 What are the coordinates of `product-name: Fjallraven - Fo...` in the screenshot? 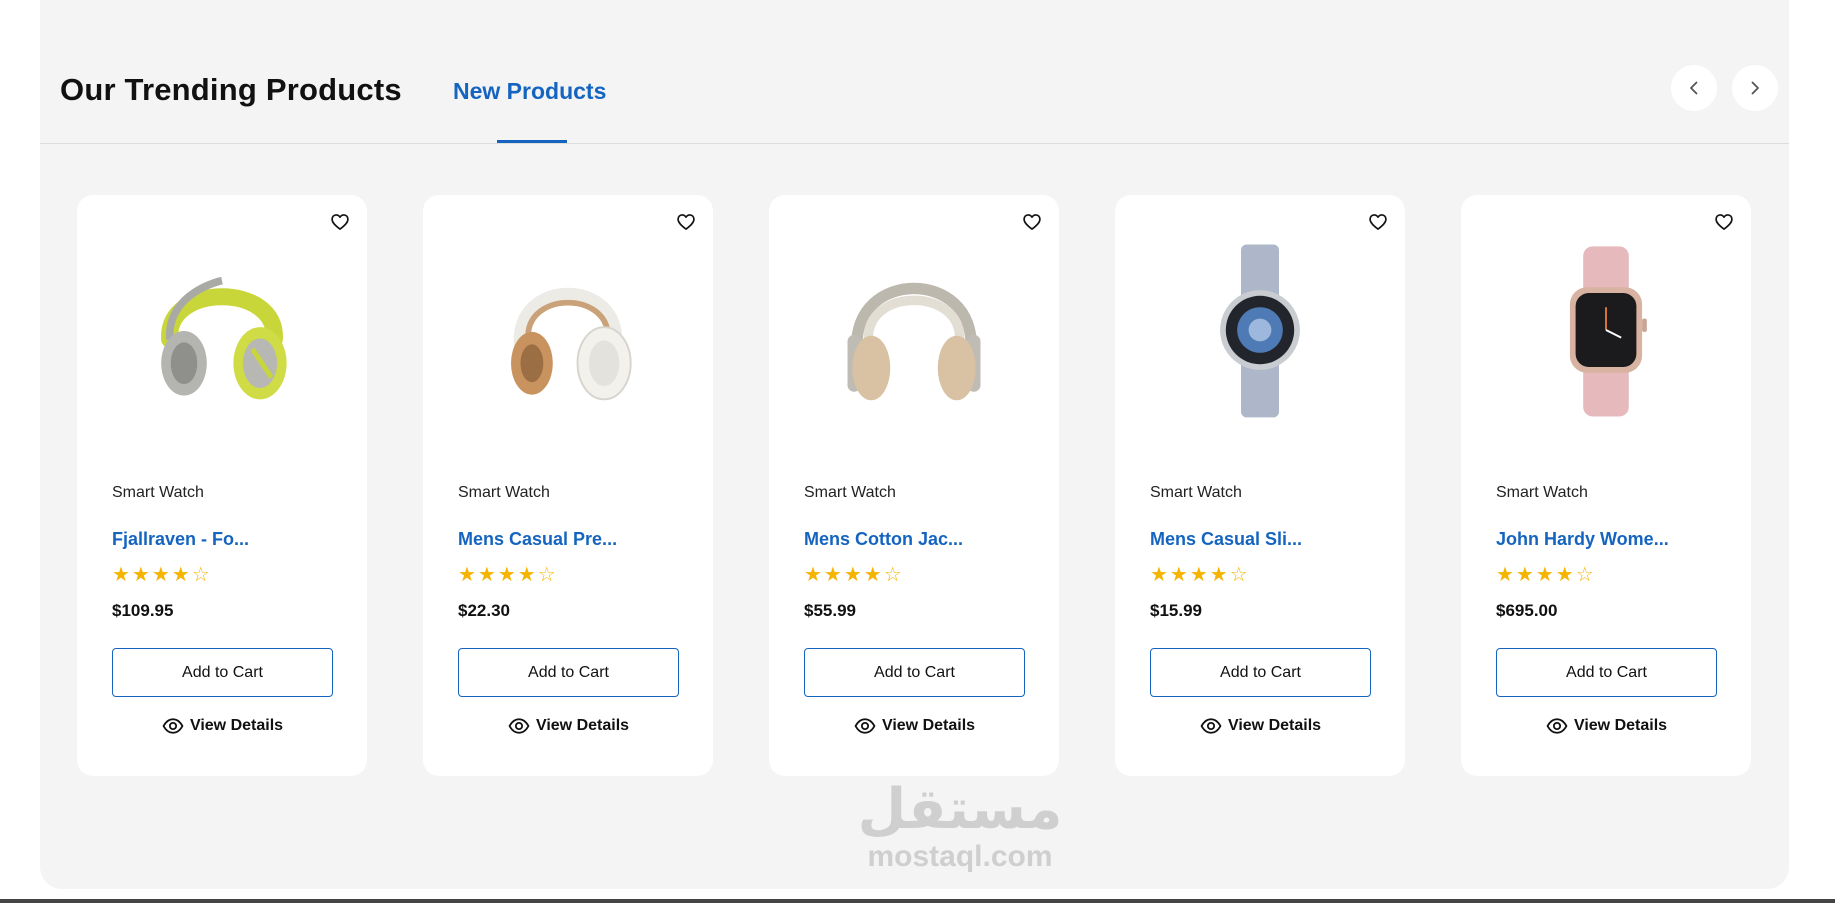 It's located at (180, 539).